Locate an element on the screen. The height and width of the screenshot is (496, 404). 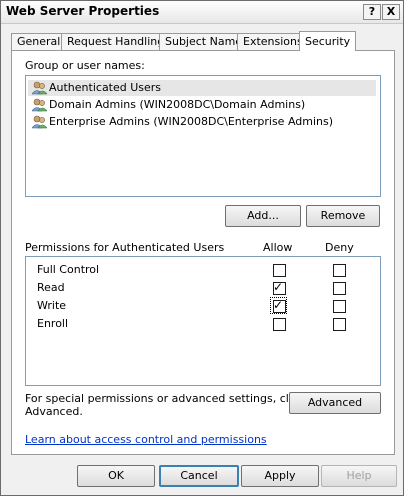
title-bar: Web Server Properties ? X is located at coordinates (202, 12).